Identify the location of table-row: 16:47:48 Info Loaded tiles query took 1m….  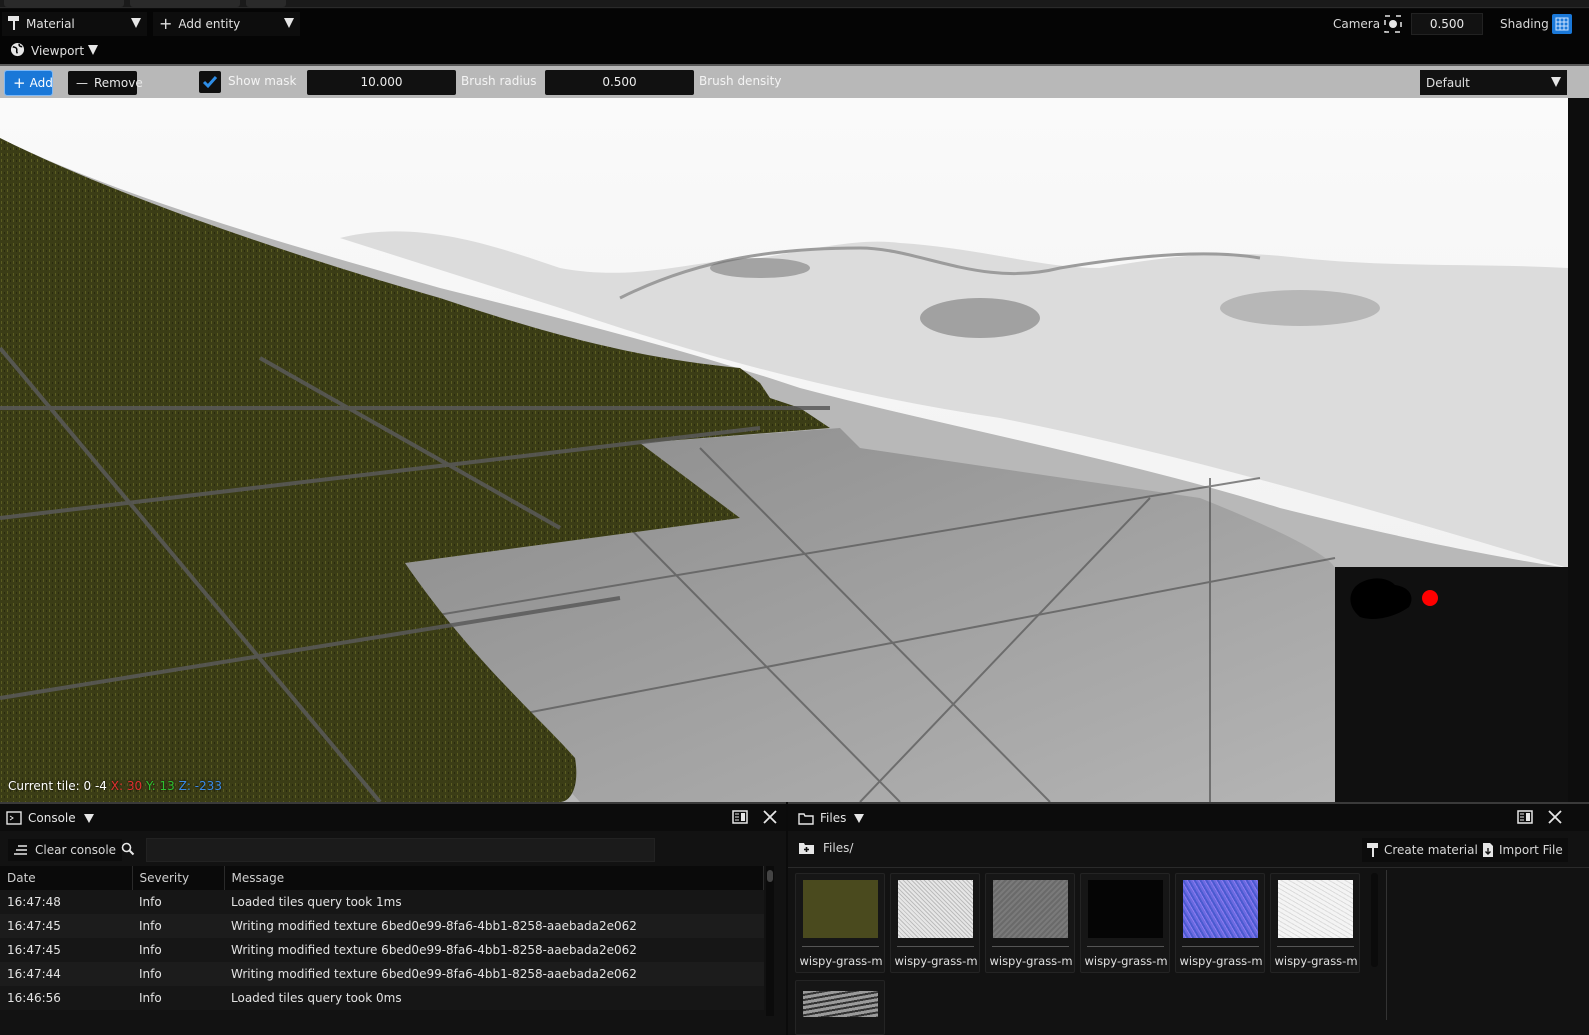
(382, 902).